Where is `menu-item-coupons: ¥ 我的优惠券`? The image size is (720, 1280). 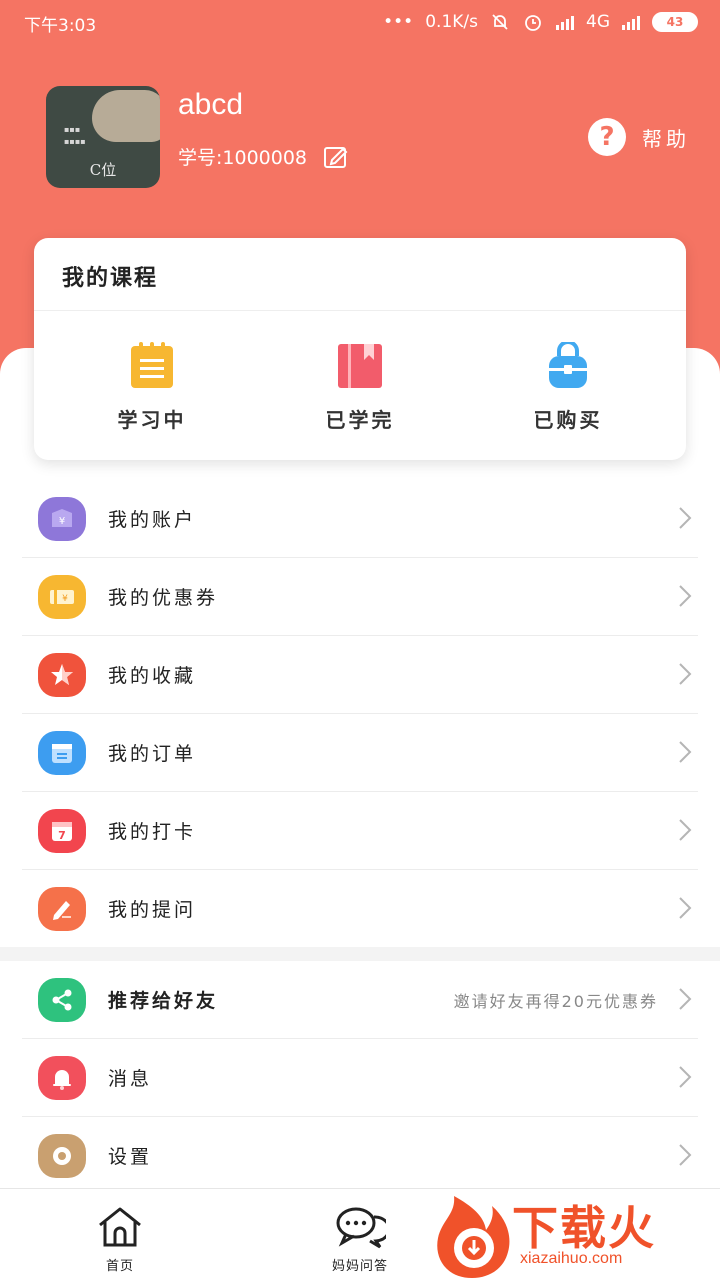 menu-item-coupons: ¥ 我的优惠券 is located at coordinates (360, 597).